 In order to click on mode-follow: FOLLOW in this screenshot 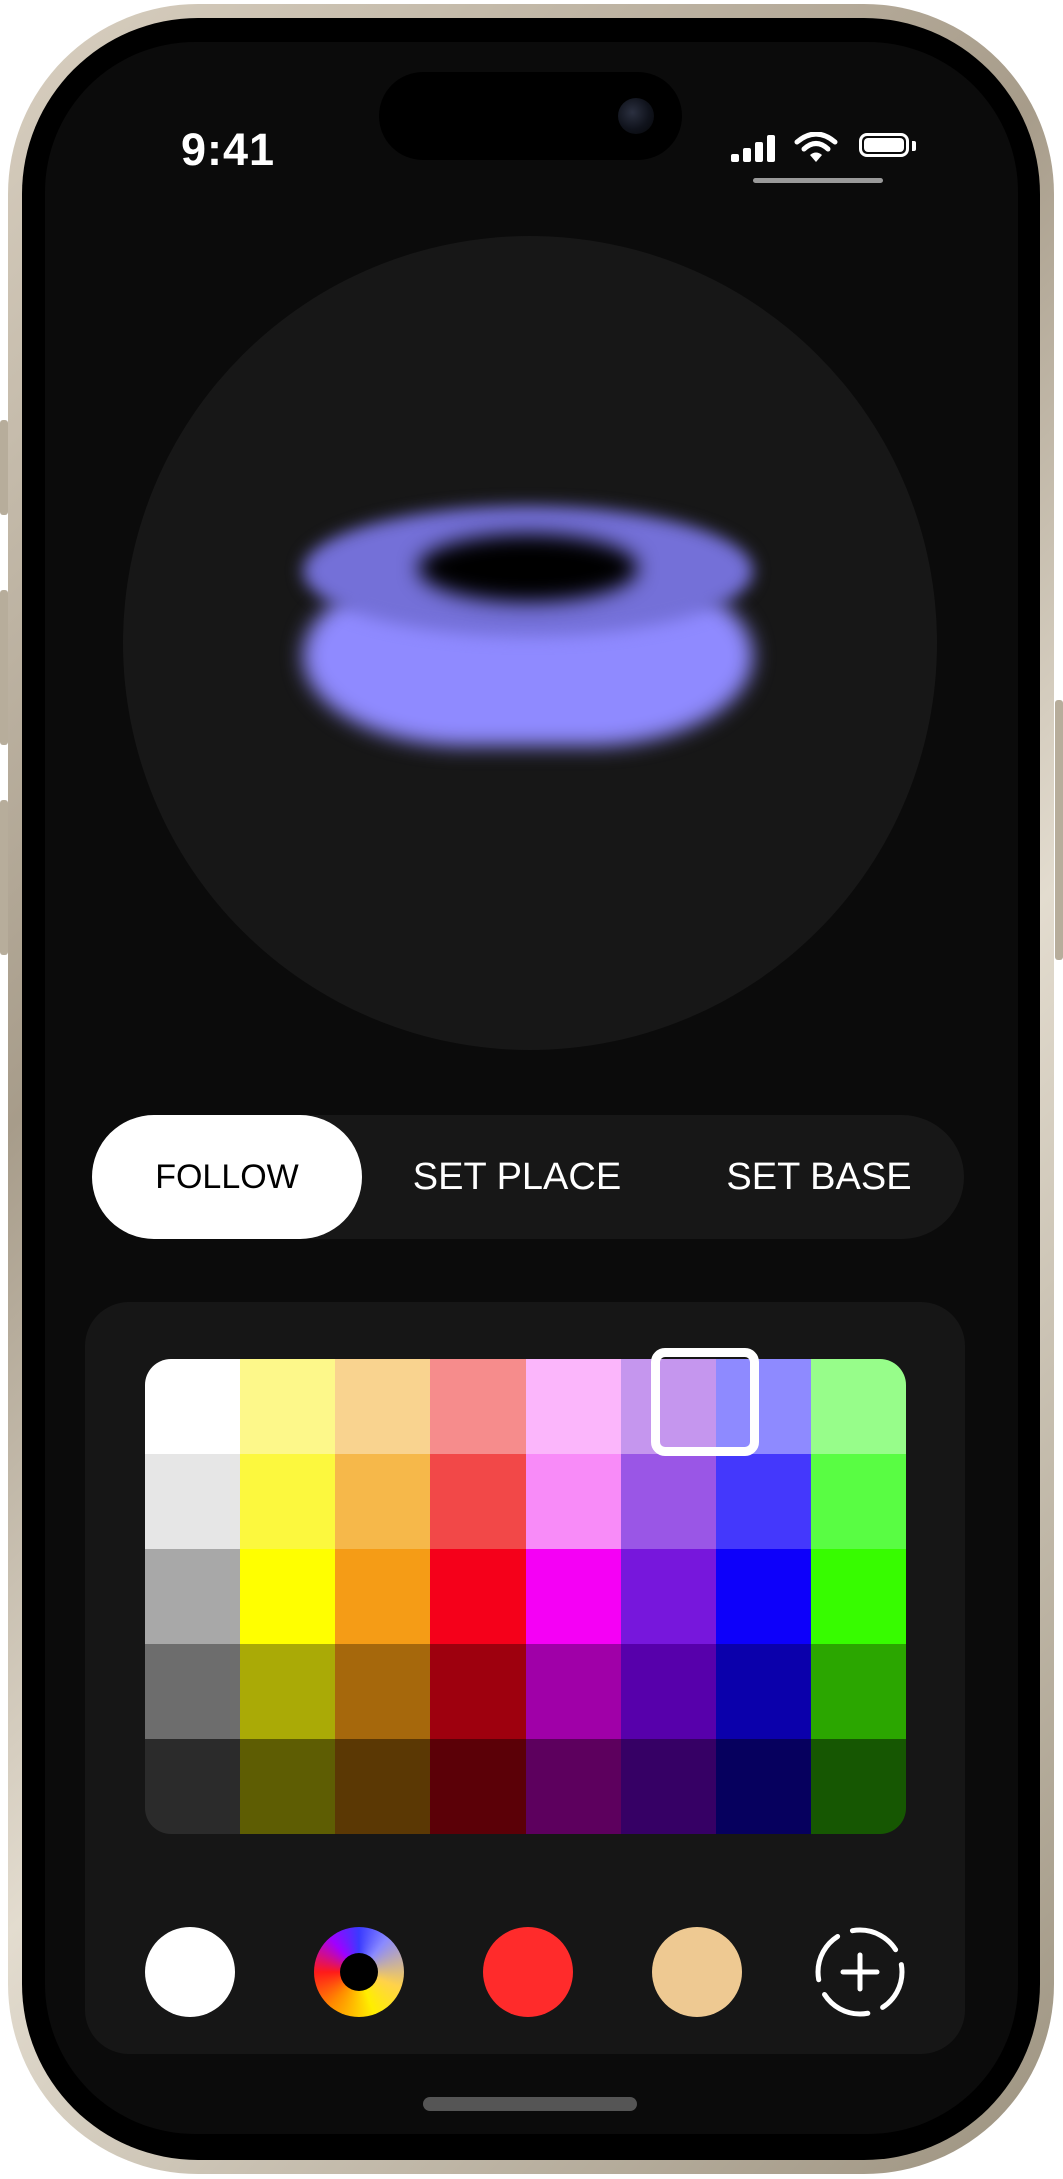, I will do `click(227, 1177)`.